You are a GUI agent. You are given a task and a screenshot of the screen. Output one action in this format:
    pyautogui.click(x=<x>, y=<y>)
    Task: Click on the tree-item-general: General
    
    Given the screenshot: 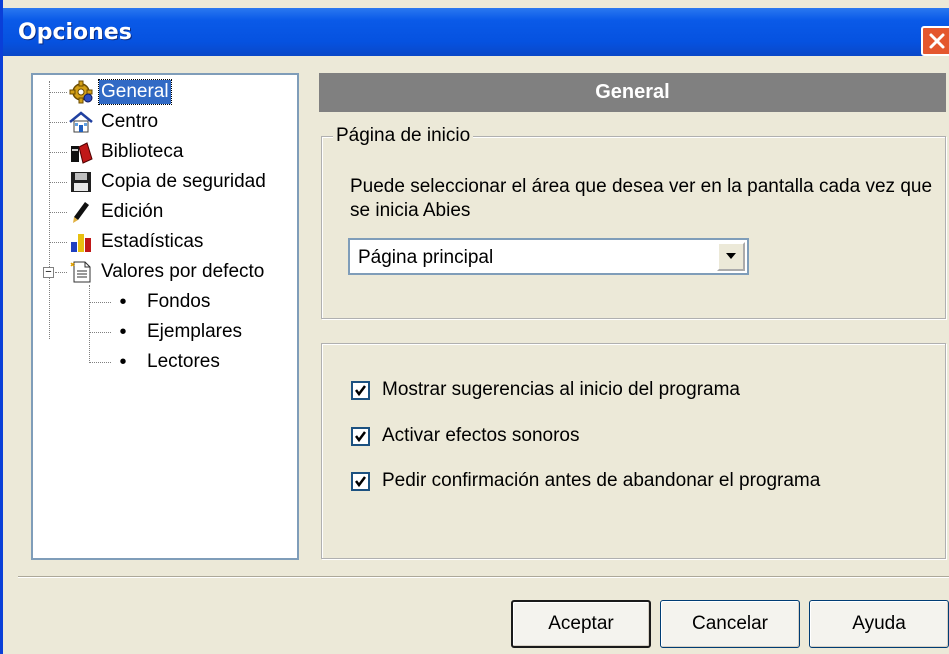 What is the action you would take?
    pyautogui.click(x=119, y=92)
    